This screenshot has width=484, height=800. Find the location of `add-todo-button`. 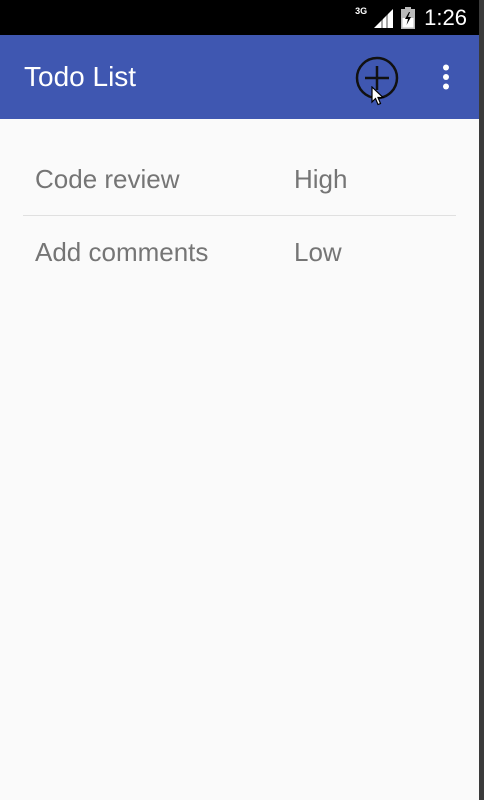

add-todo-button is located at coordinates (377, 78).